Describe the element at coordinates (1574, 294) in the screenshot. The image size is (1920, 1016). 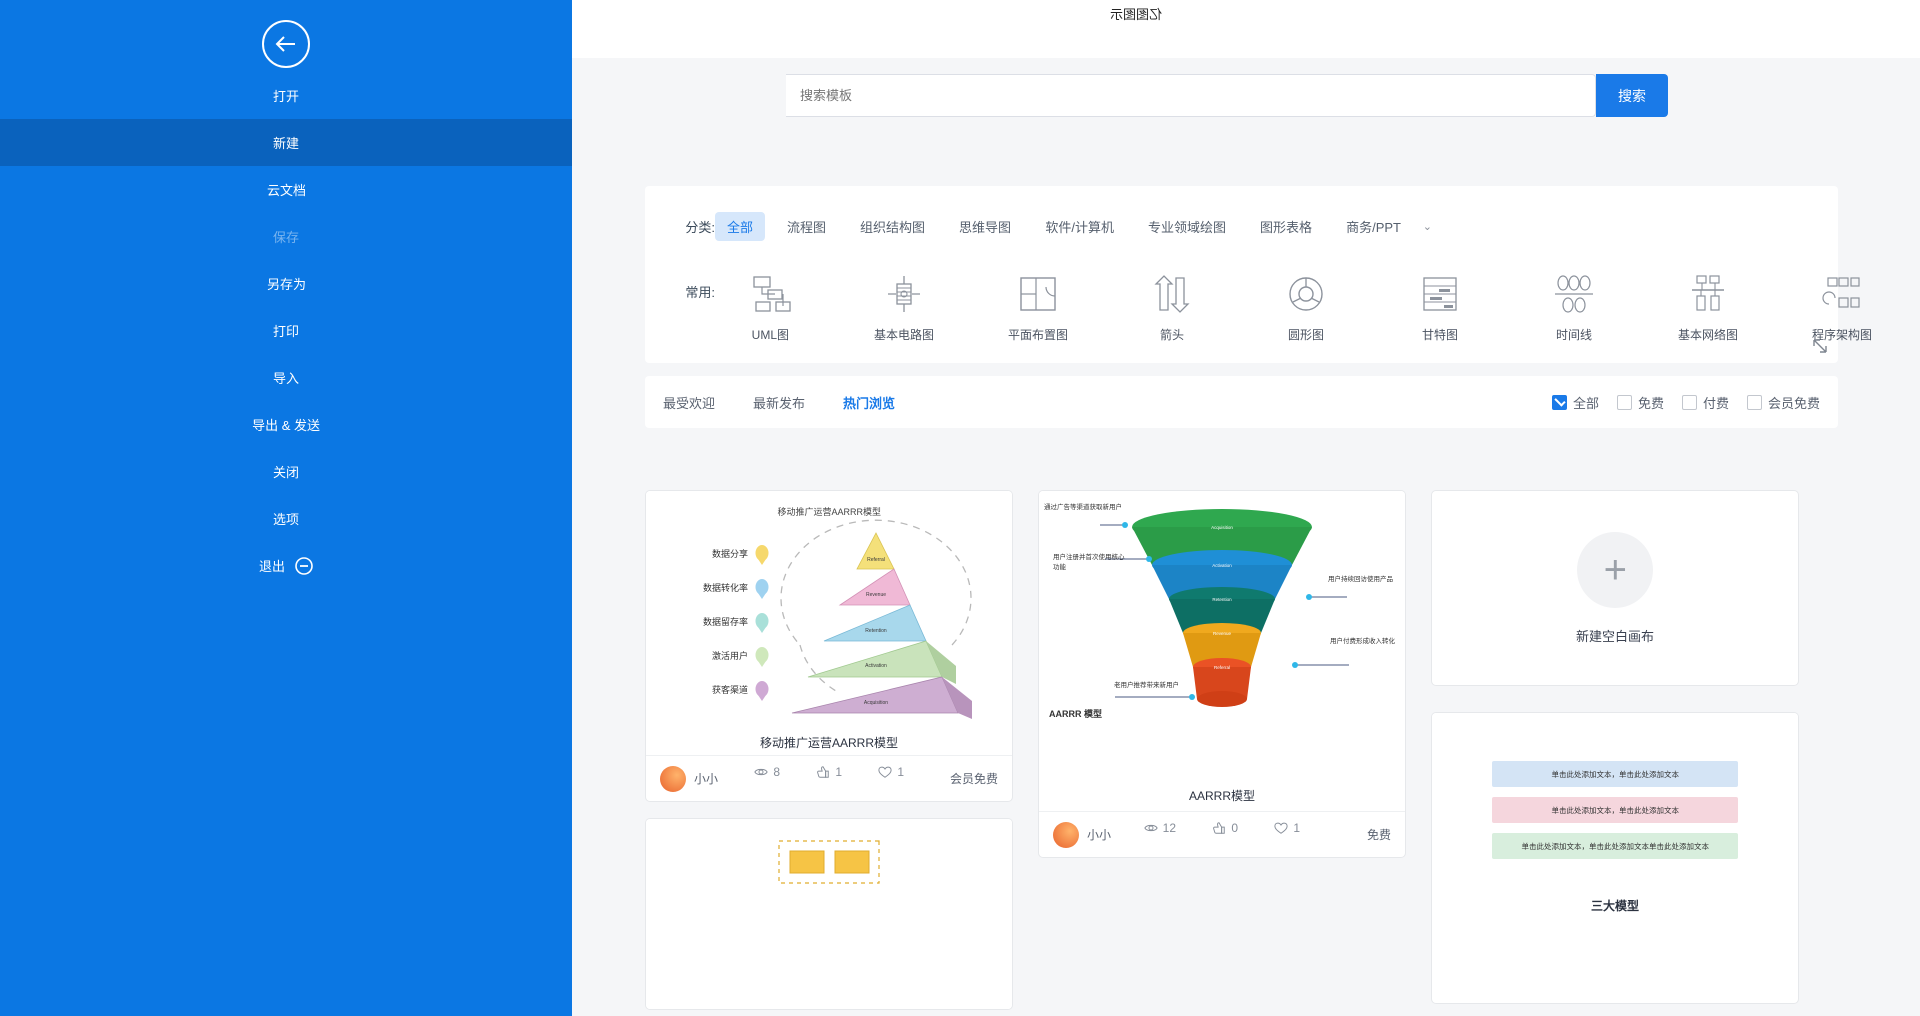
I see `timeline-icon` at that location.